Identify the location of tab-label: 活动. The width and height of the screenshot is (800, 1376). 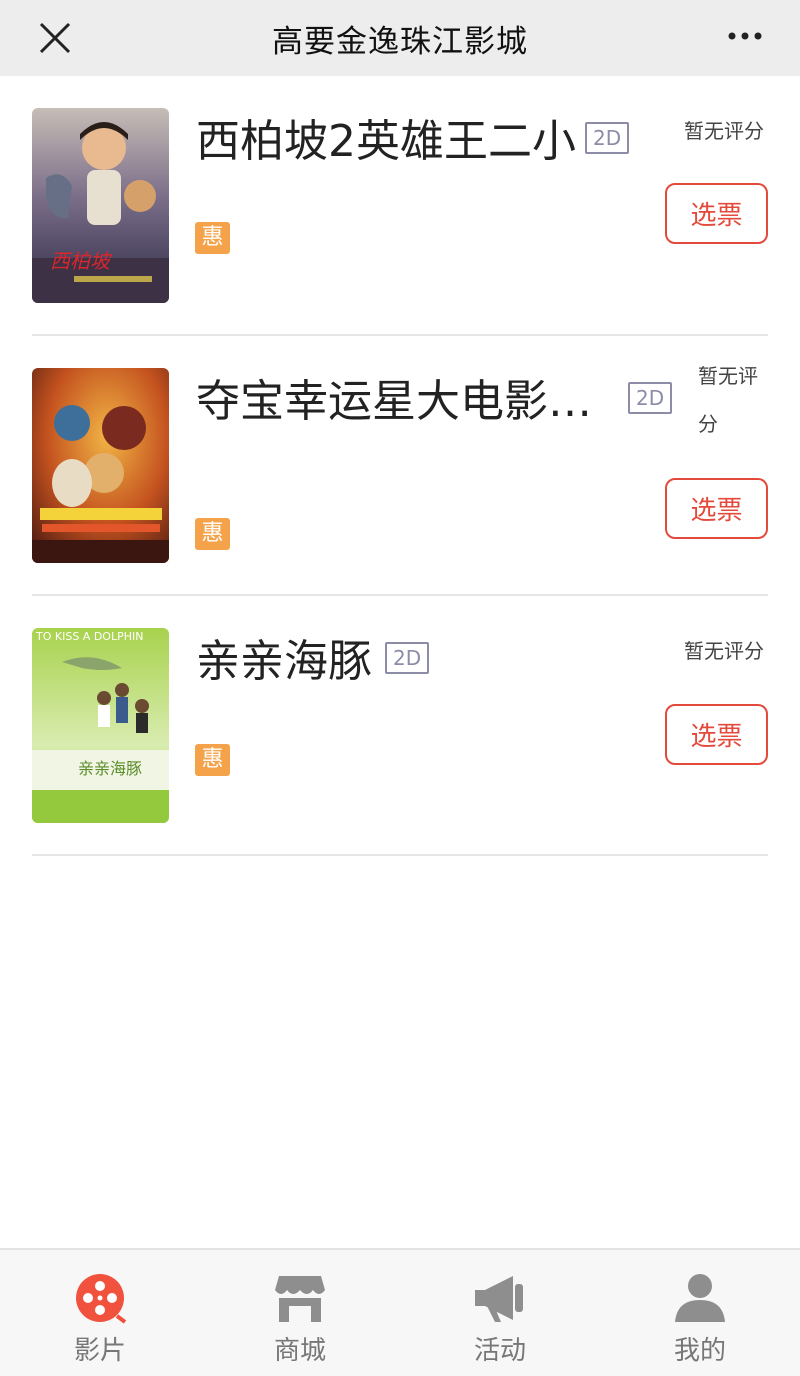
(499, 1351).